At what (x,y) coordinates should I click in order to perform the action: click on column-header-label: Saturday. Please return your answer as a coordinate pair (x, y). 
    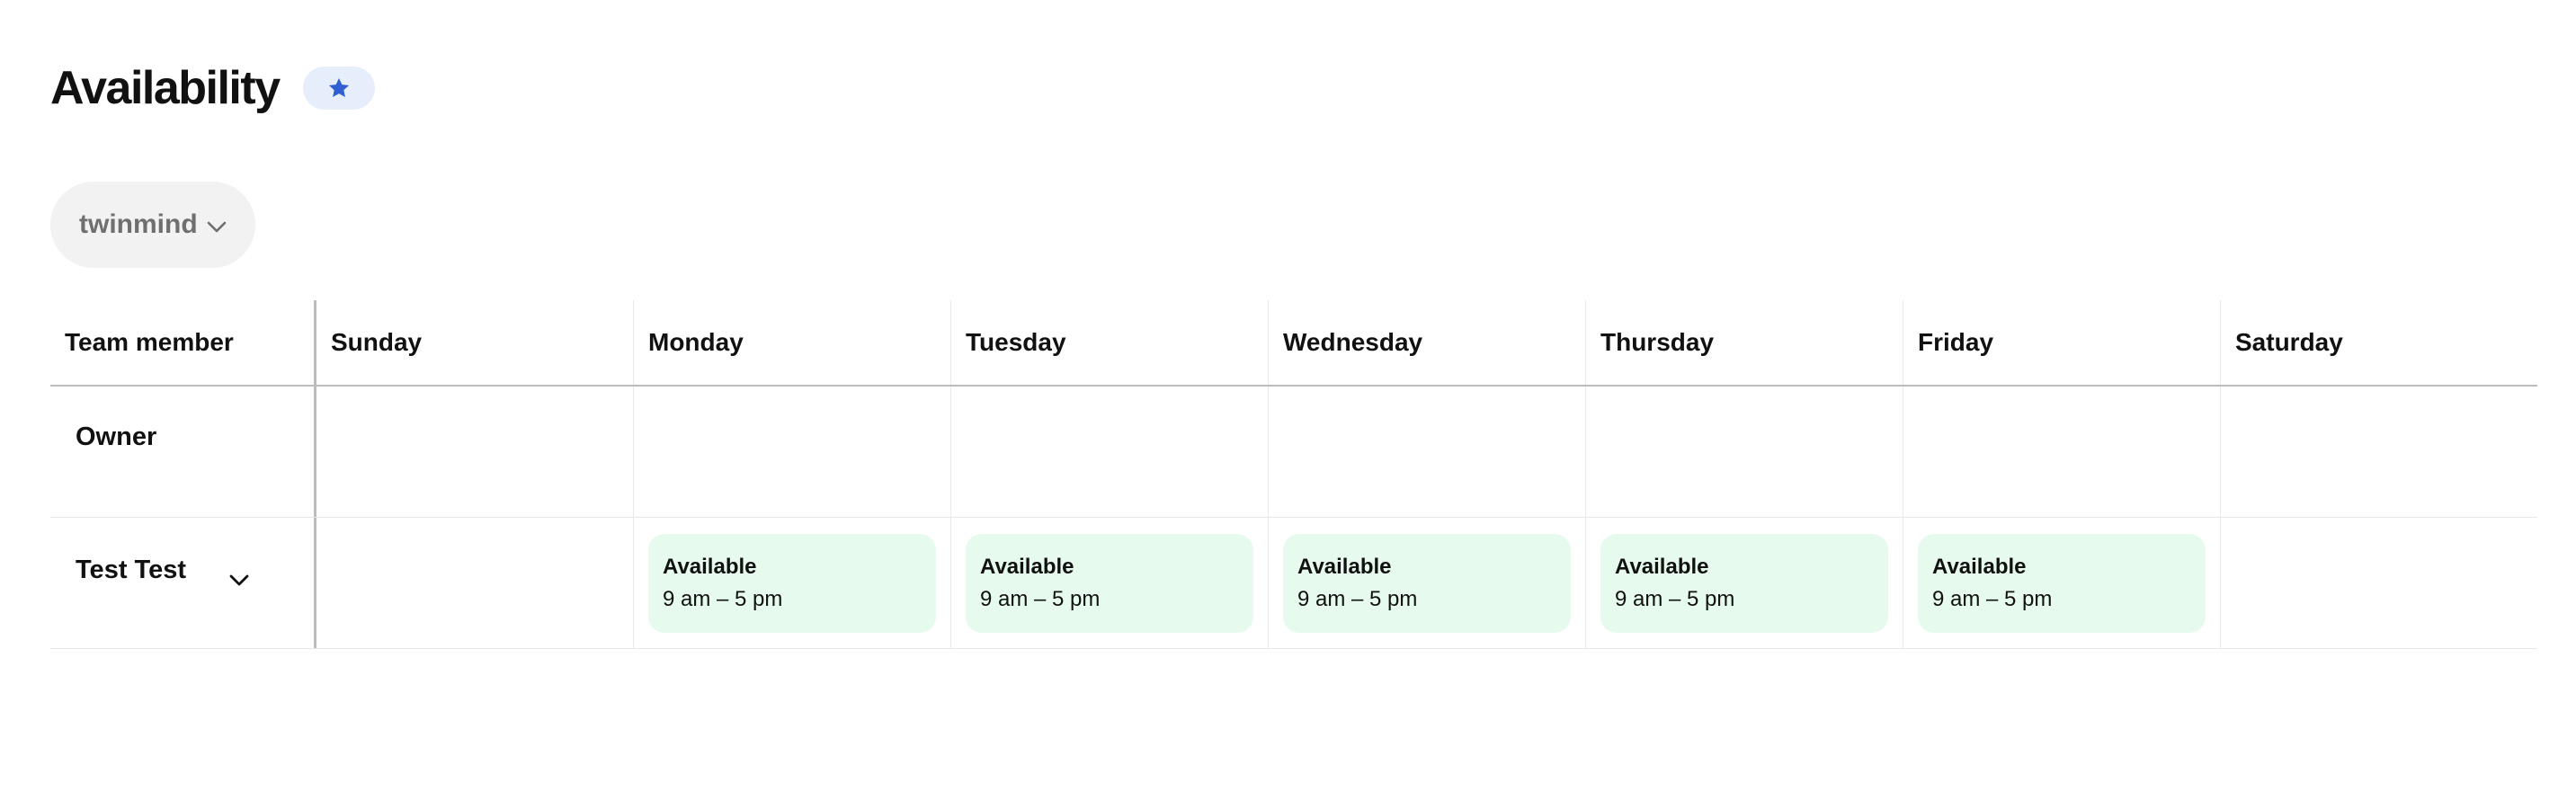
    Looking at the image, I should click on (2289, 342).